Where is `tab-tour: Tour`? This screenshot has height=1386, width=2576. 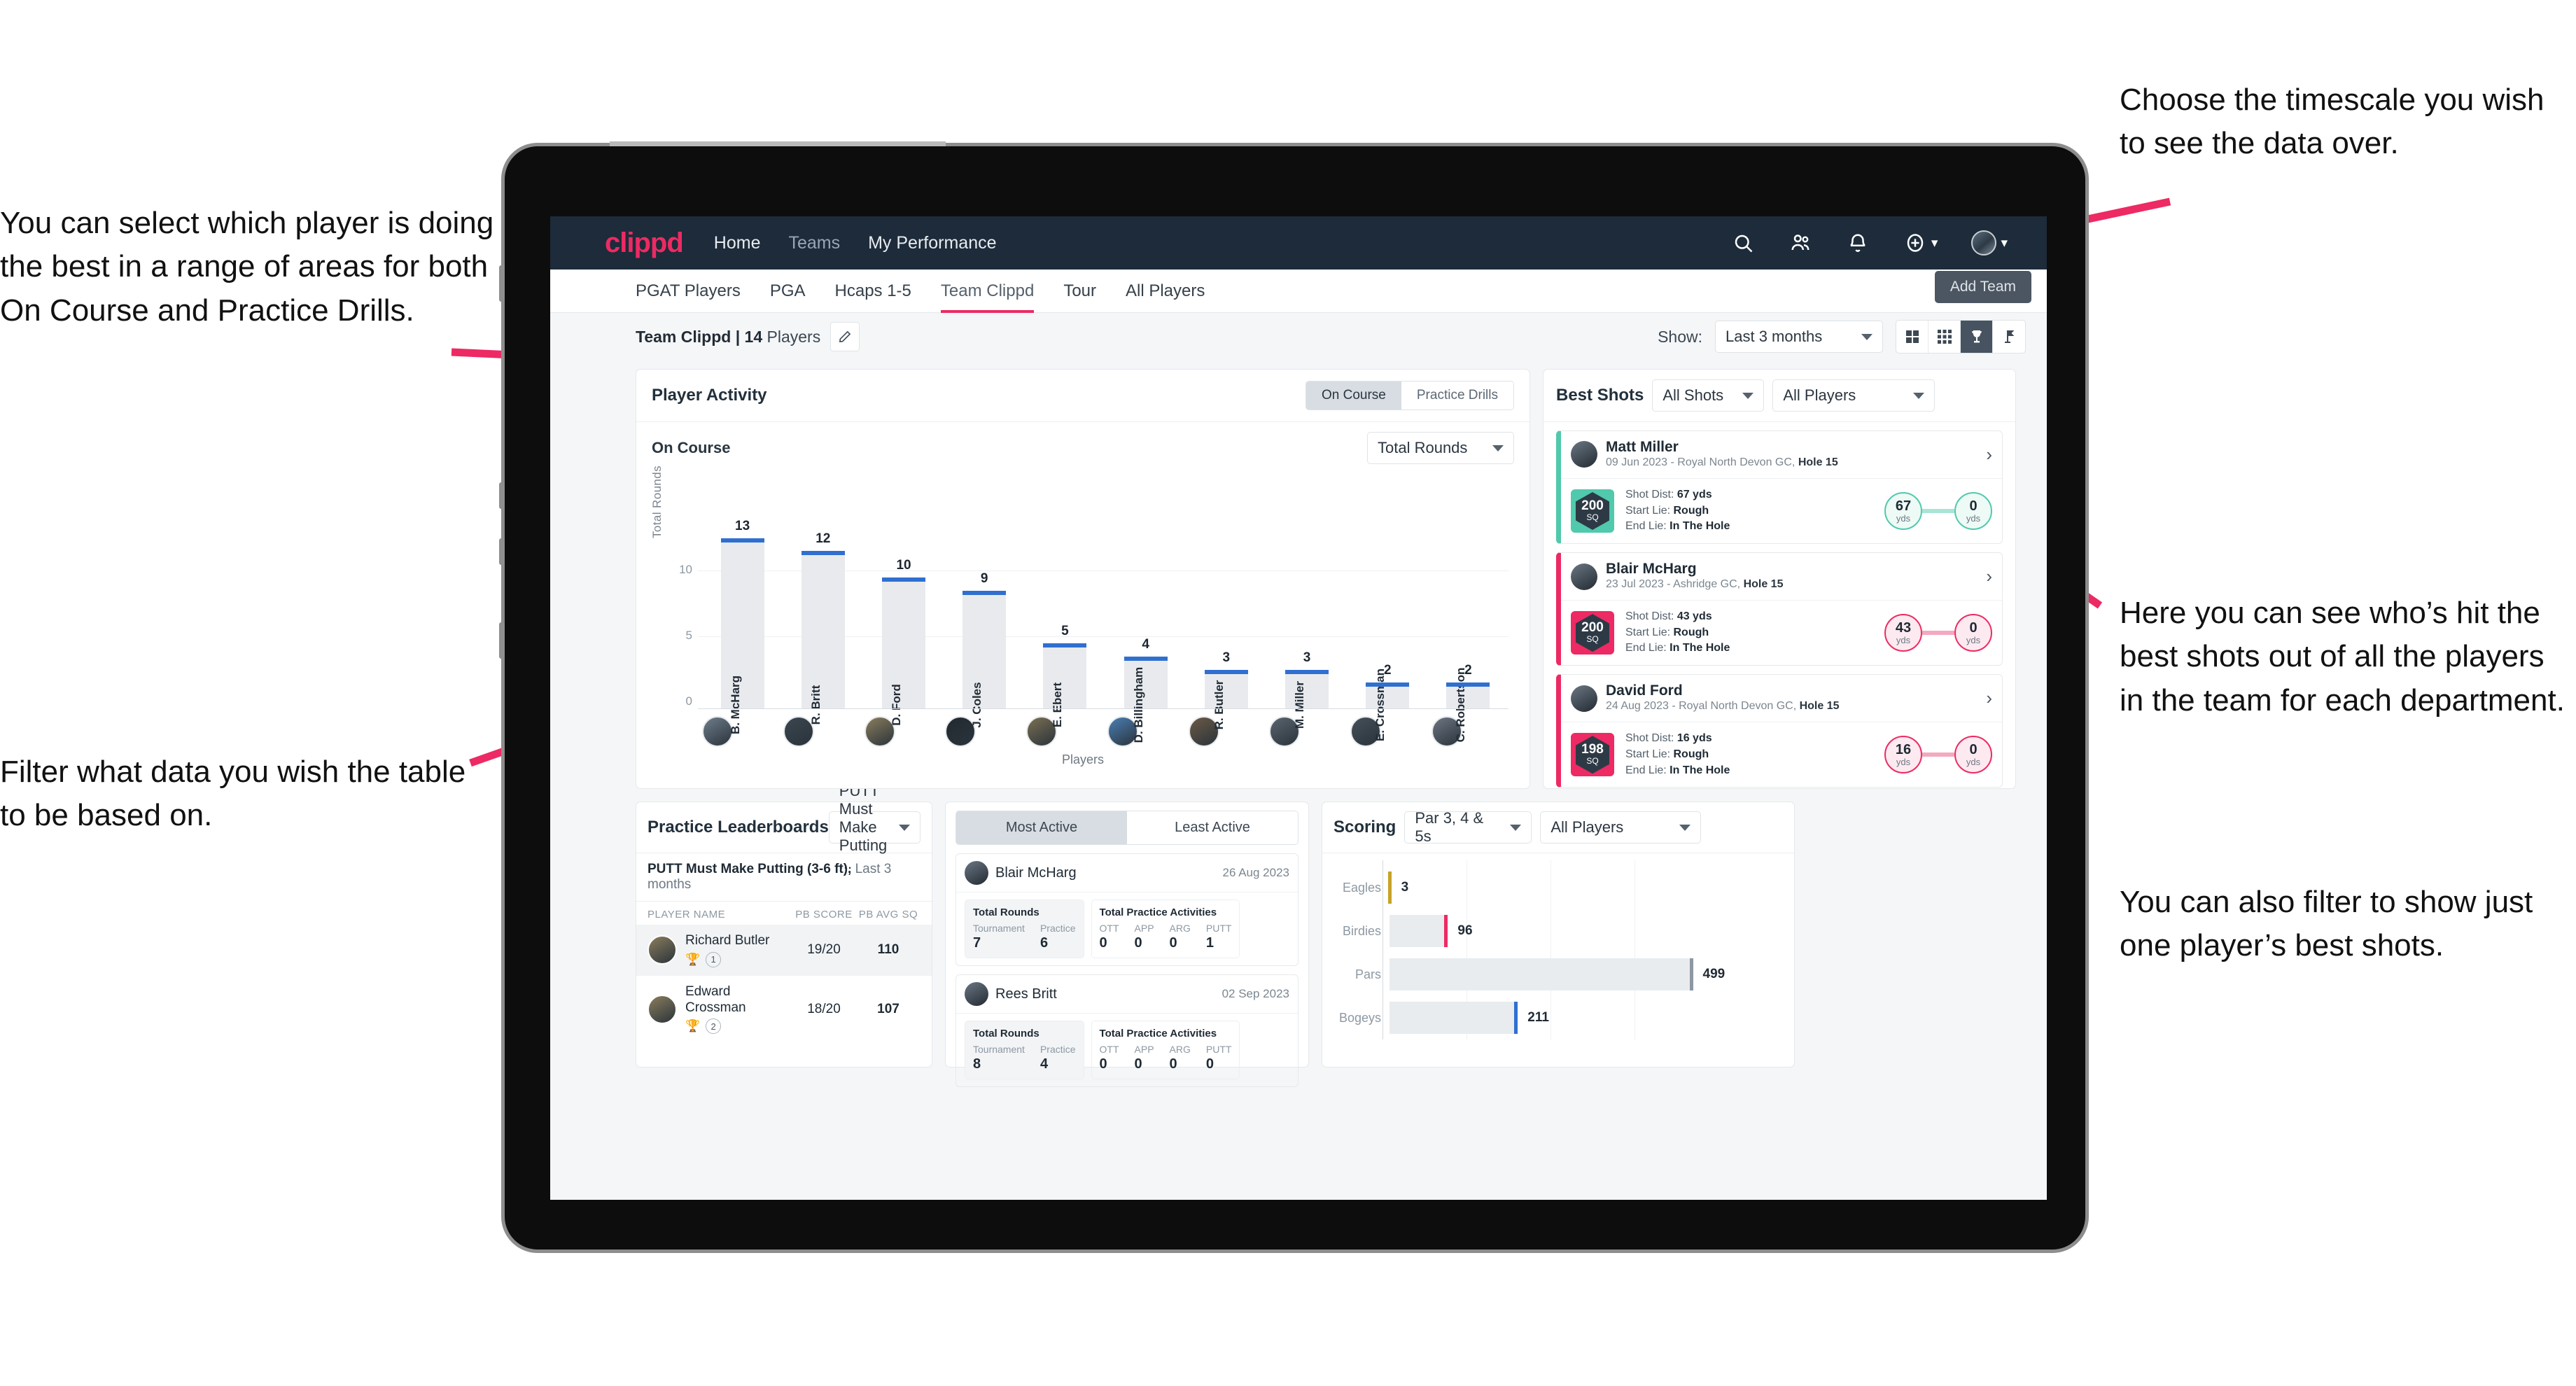 tab-tour: Tour is located at coordinates (1079, 291).